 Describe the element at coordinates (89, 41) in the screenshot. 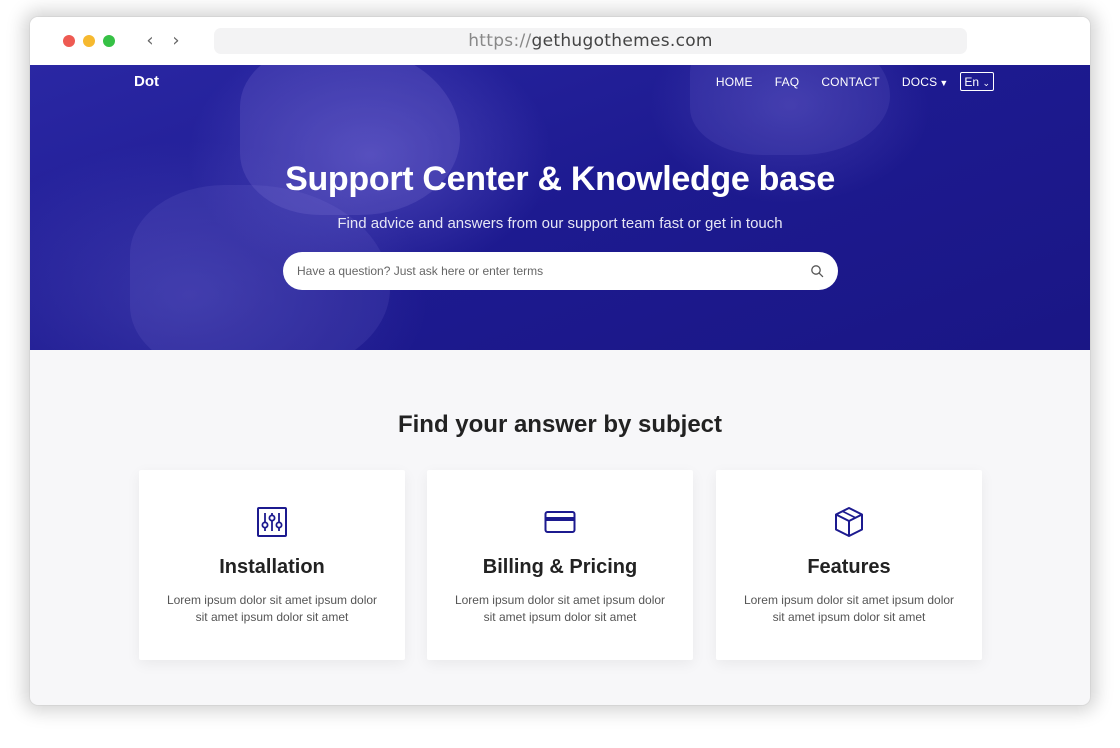

I see `minimize-window-button` at that location.